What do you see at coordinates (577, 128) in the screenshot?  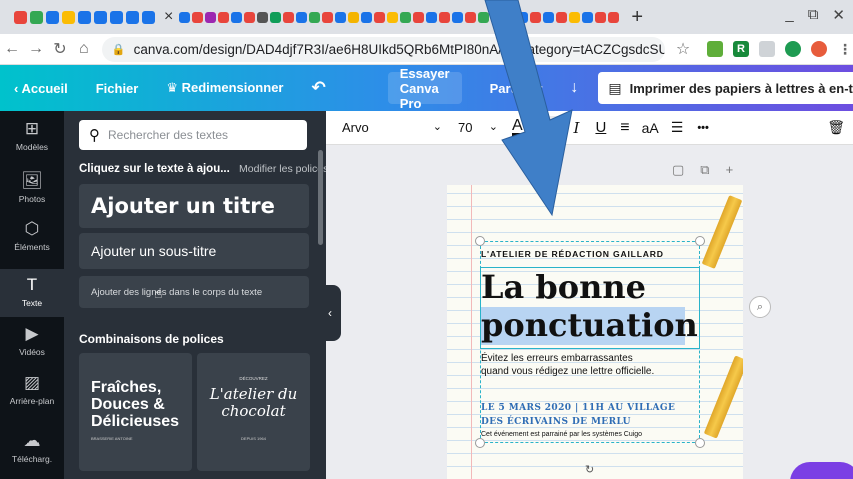 I see `italic-button: I` at bounding box center [577, 128].